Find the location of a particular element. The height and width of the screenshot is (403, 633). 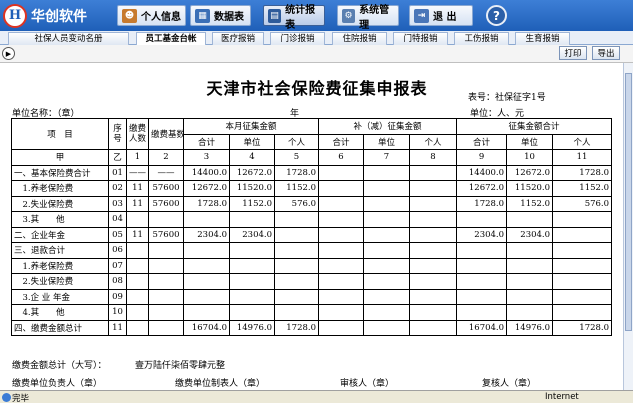

table-cell: 57600 is located at coordinates (166, 234).